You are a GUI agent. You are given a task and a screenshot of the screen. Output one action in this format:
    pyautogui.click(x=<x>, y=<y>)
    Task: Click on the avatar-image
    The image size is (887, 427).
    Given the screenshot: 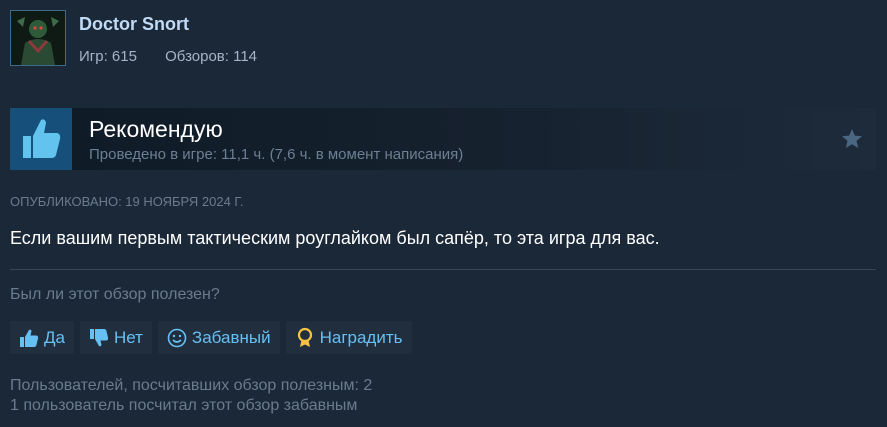 What is the action you would take?
    pyautogui.click(x=38, y=38)
    